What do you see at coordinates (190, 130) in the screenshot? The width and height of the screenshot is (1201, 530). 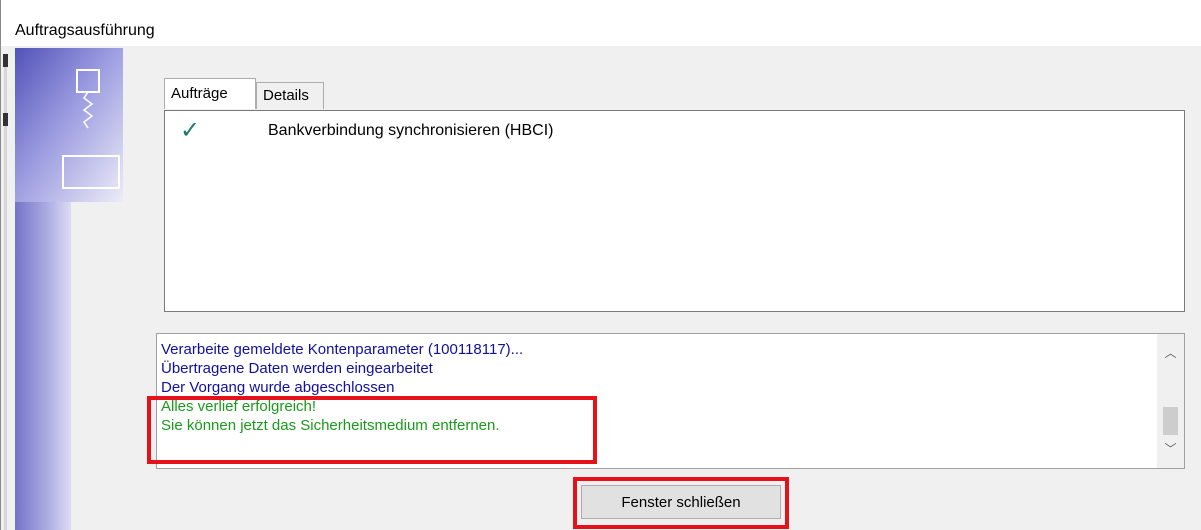 I see `check-icon: ✓` at bounding box center [190, 130].